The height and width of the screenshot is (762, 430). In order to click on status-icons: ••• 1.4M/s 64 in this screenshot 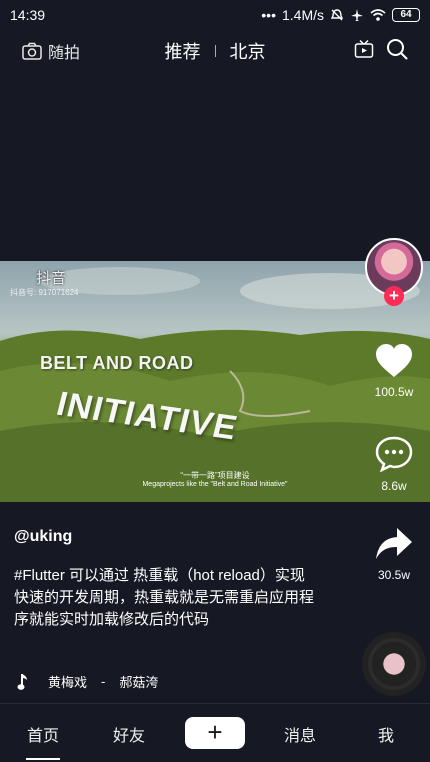, I will do `click(340, 15)`.